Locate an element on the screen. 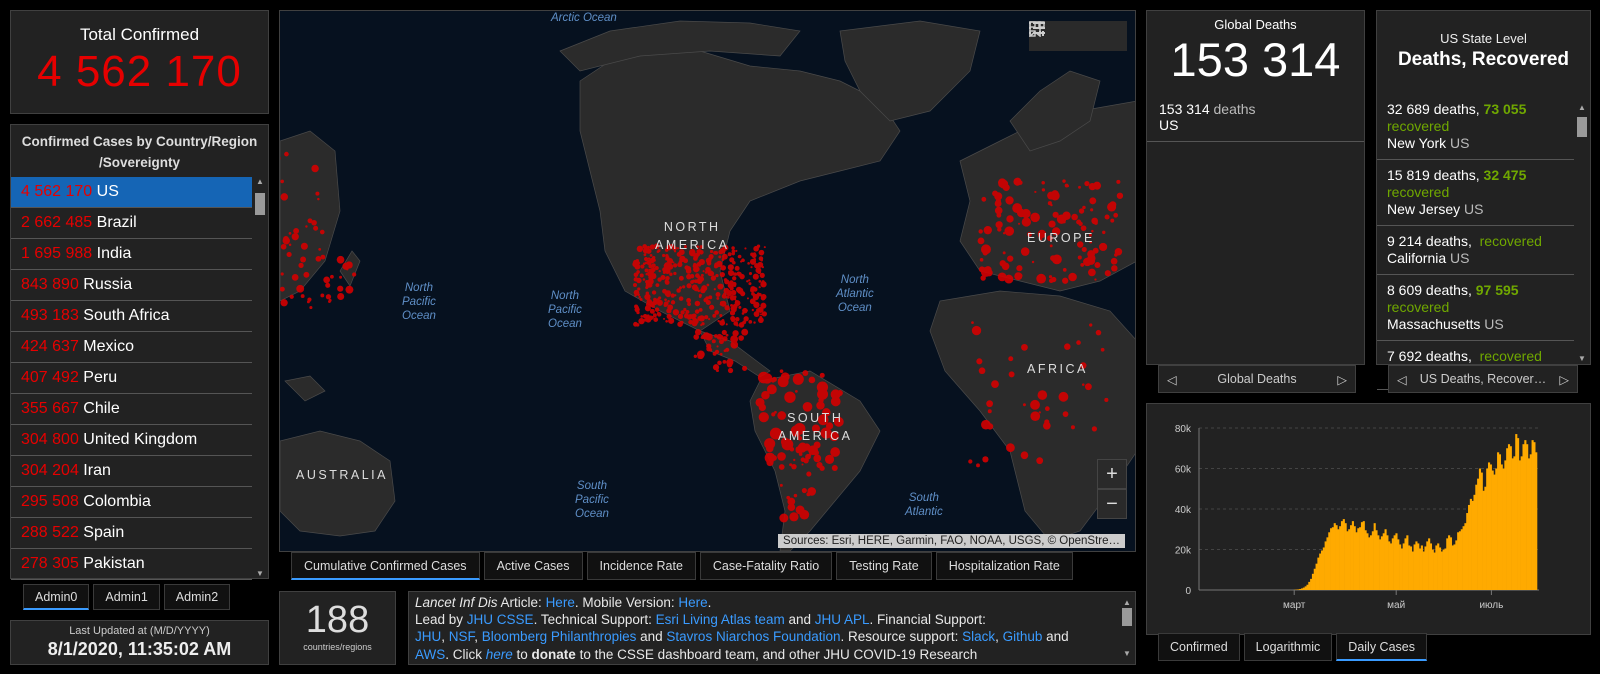 The height and width of the screenshot is (674, 1600). scroll-thumb is located at coordinates (1127, 617).